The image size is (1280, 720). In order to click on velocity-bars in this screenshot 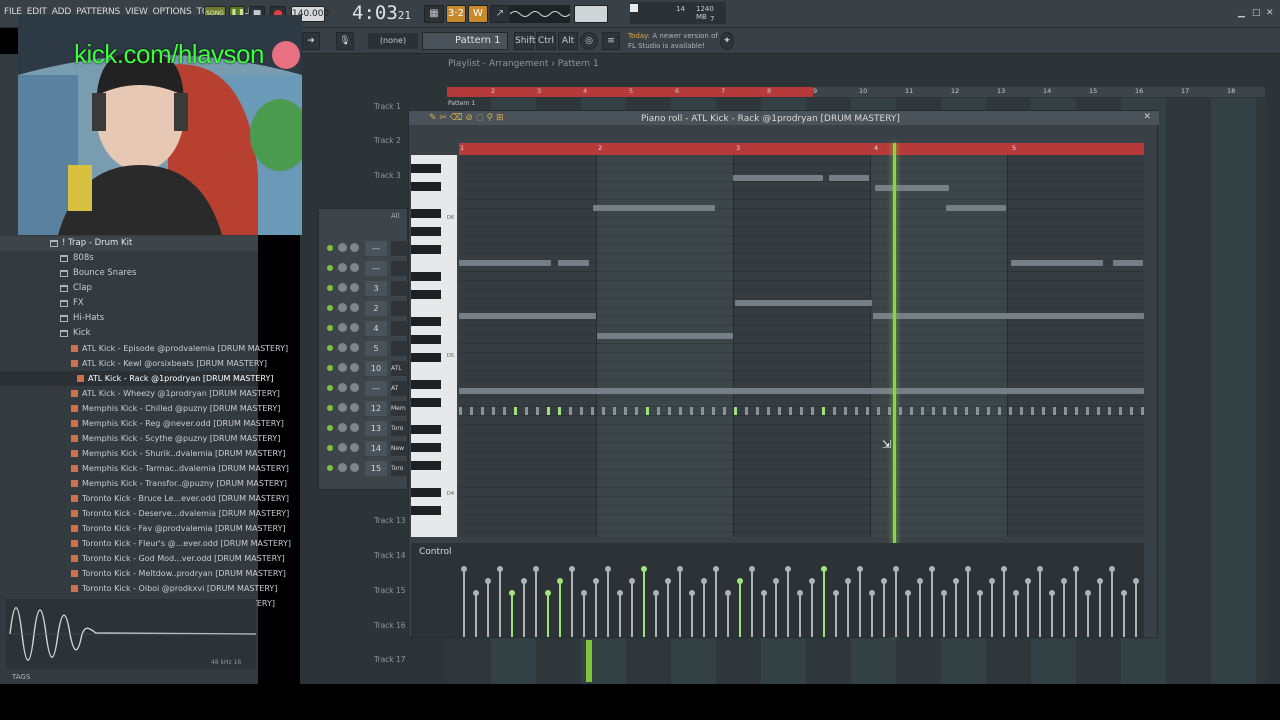, I will do `click(801, 594)`.